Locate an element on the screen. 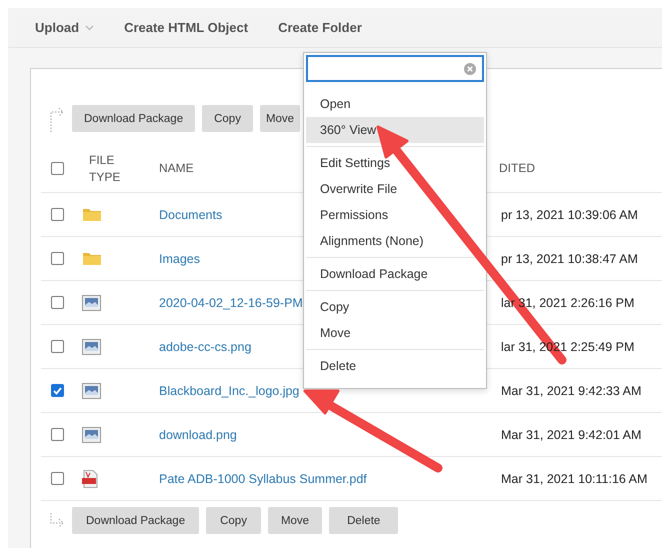 The width and height of the screenshot is (662, 548). file-link: adobe-cc-cs.png is located at coordinates (205, 347).